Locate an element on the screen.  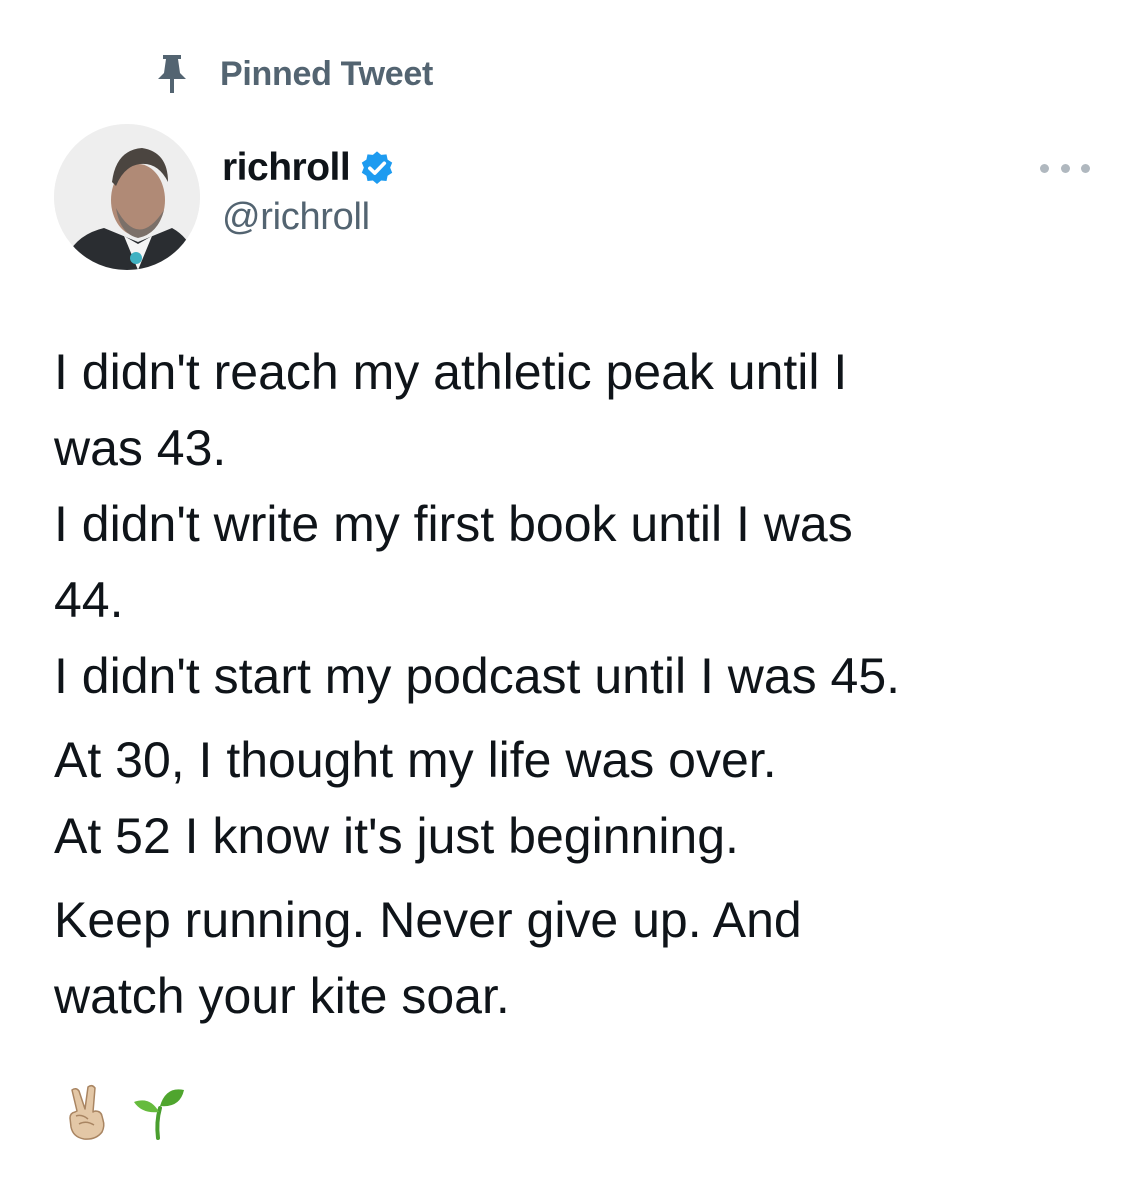
author-handle: @richroll is located at coordinates (296, 217).